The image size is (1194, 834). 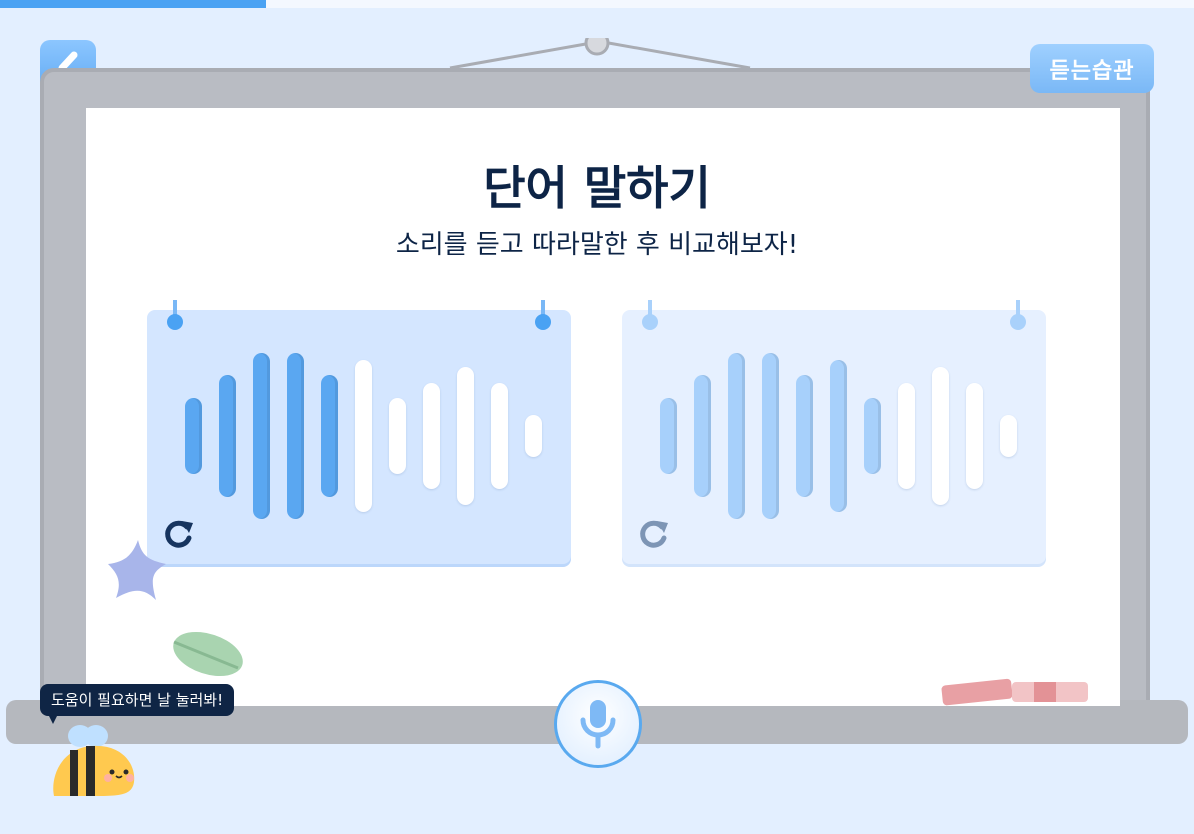 I want to click on page-subtitle: 소리를 듣고 따라말한 후 비교해보자!, so click(x=597, y=245).